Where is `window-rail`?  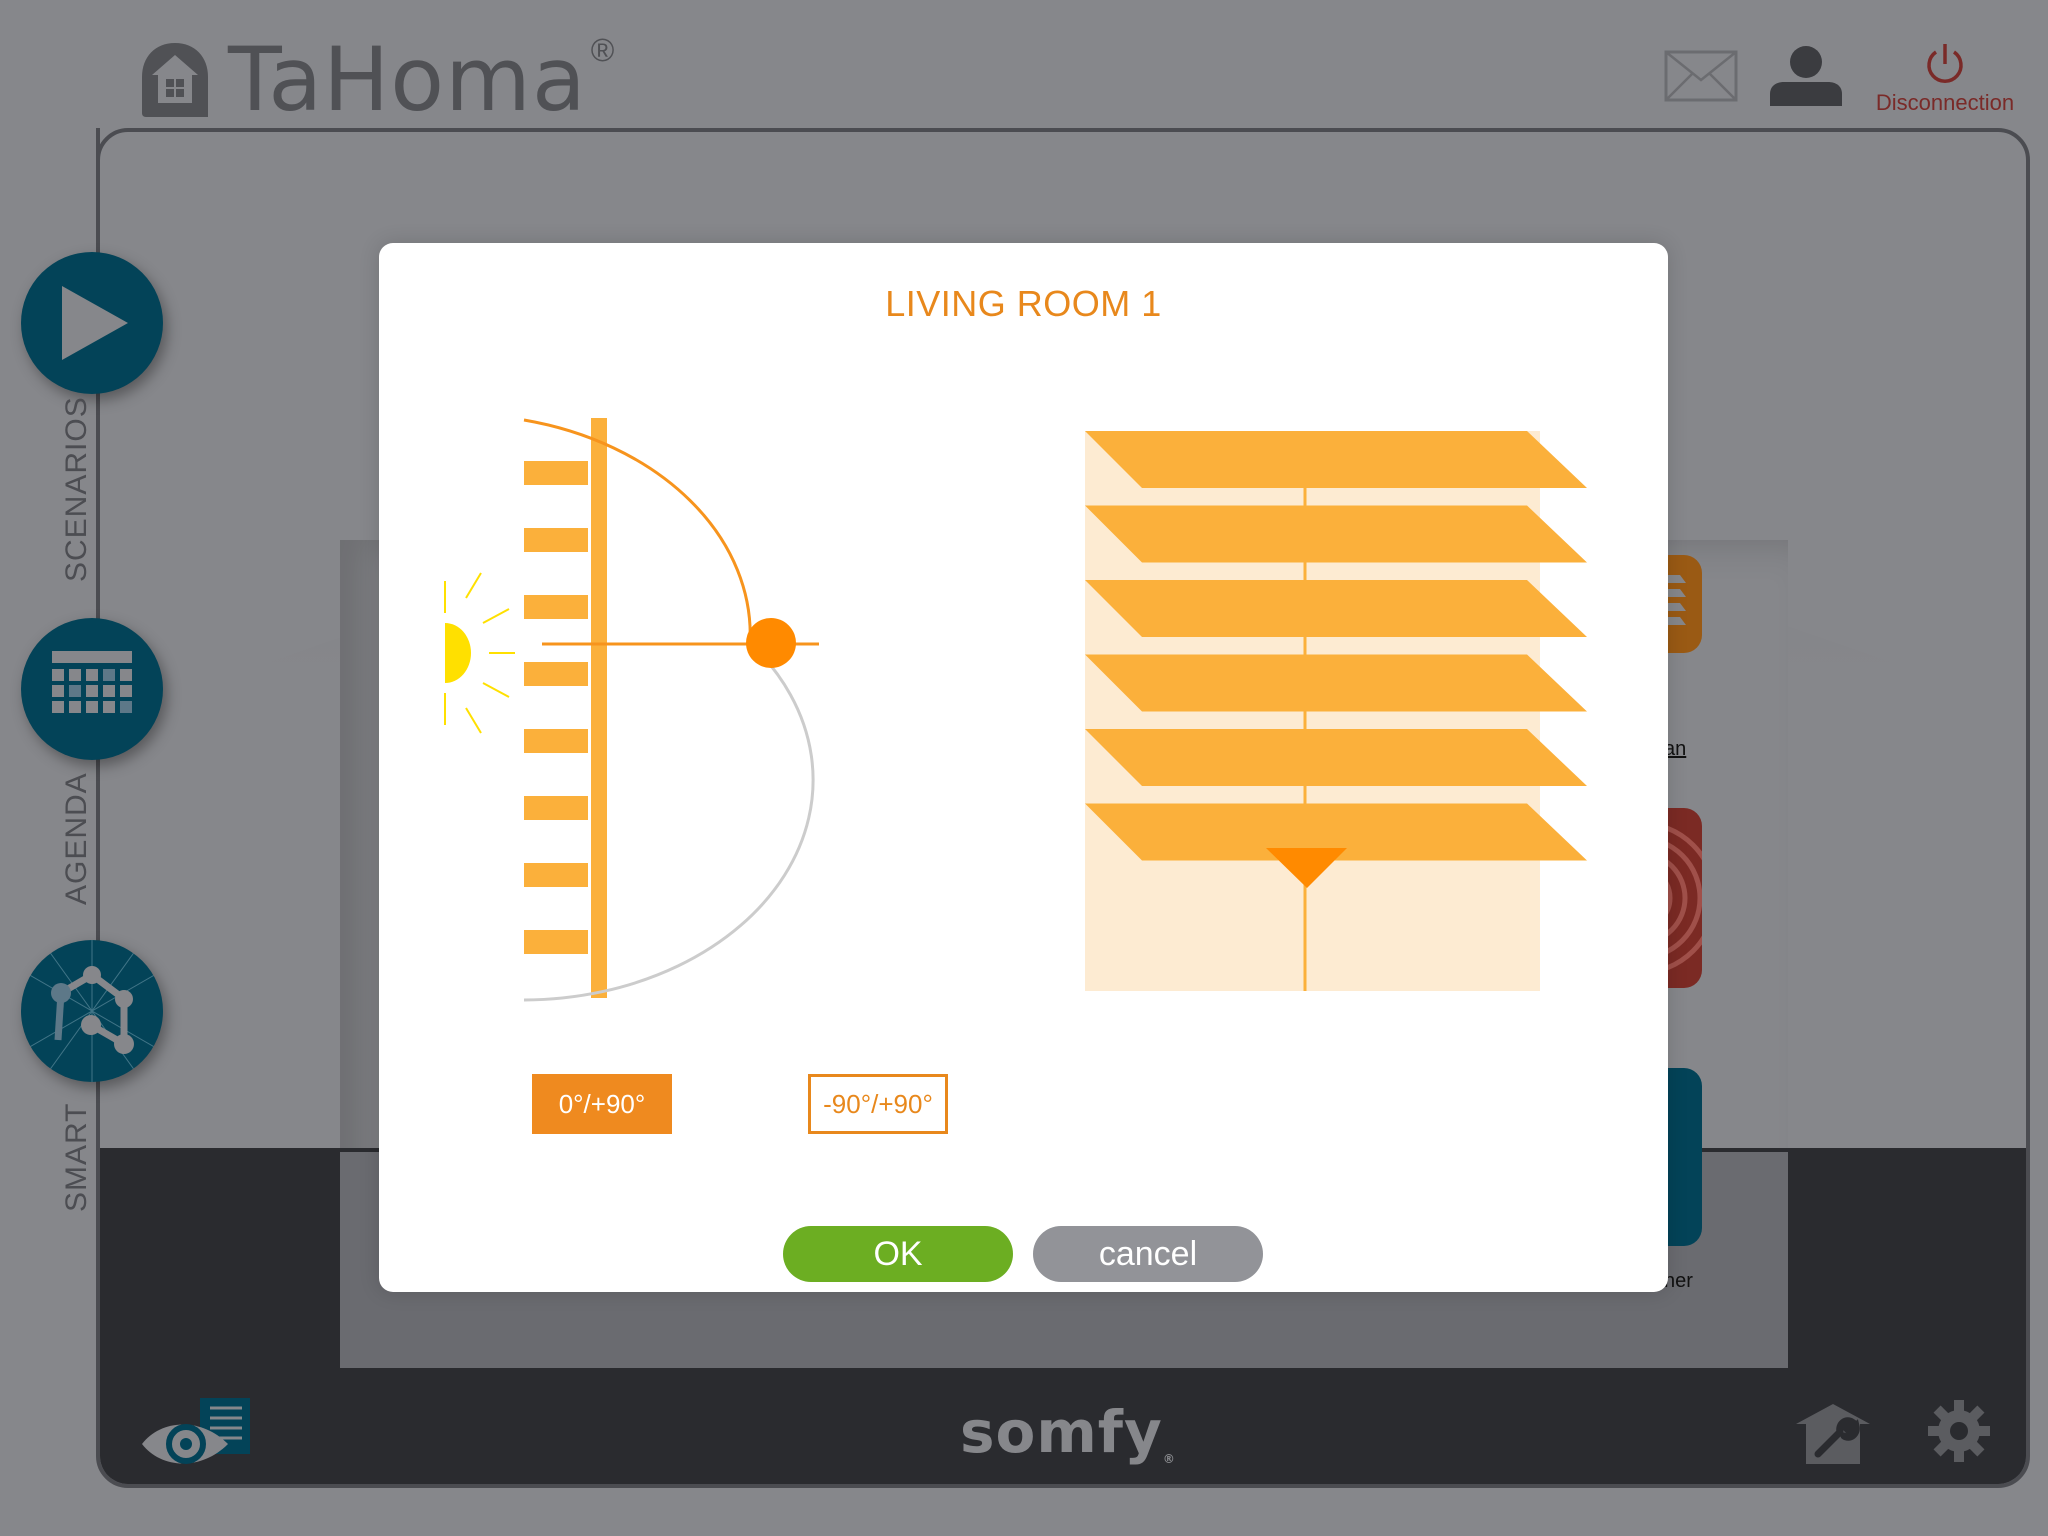
window-rail is located at coordinates (599, 708).